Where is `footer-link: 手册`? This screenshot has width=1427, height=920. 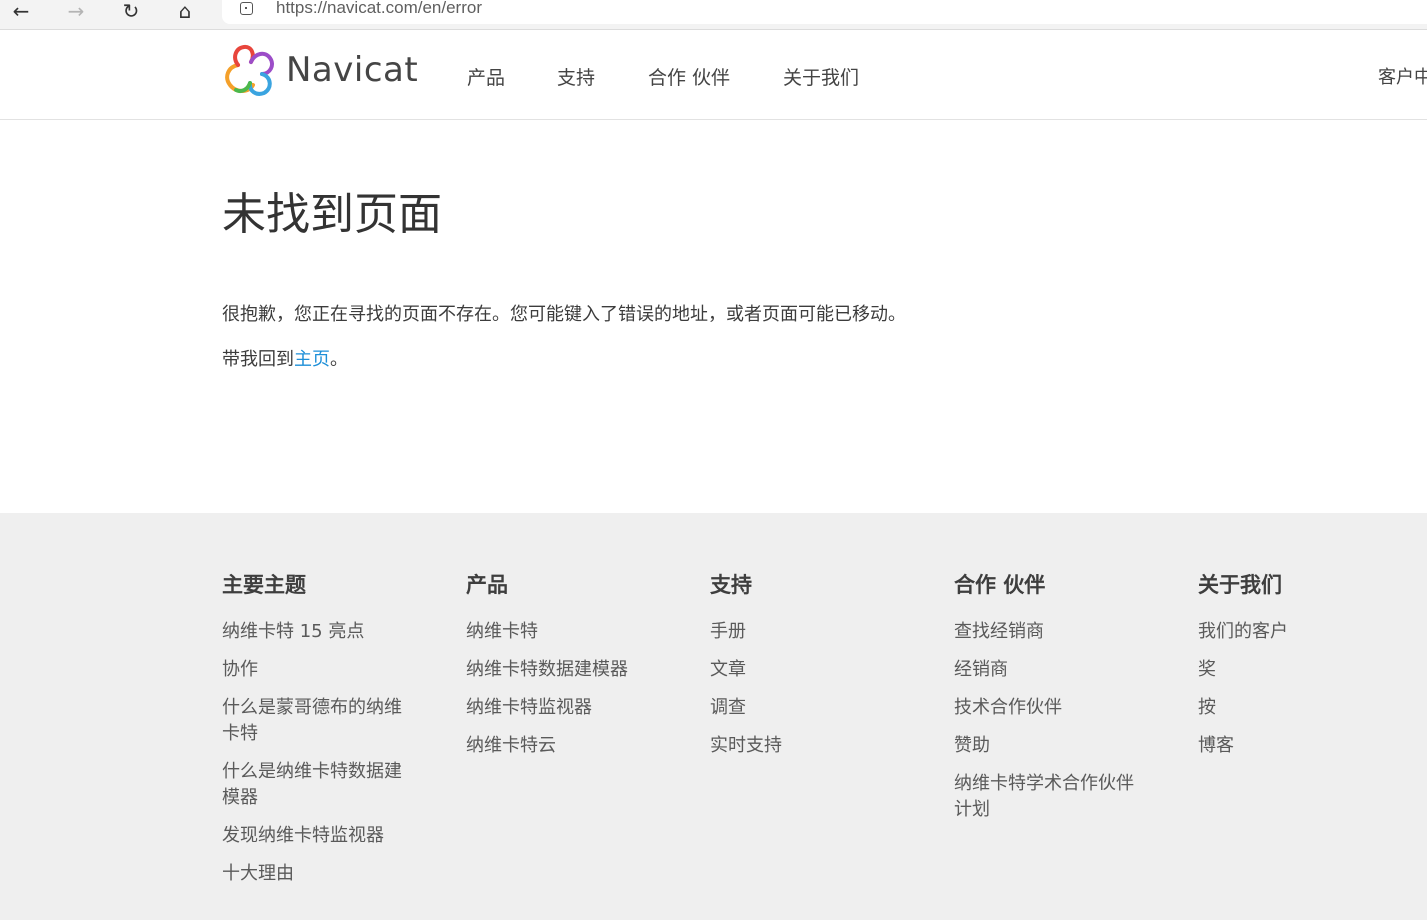 footer-link: 手册 is located at coordinates (810, 632).